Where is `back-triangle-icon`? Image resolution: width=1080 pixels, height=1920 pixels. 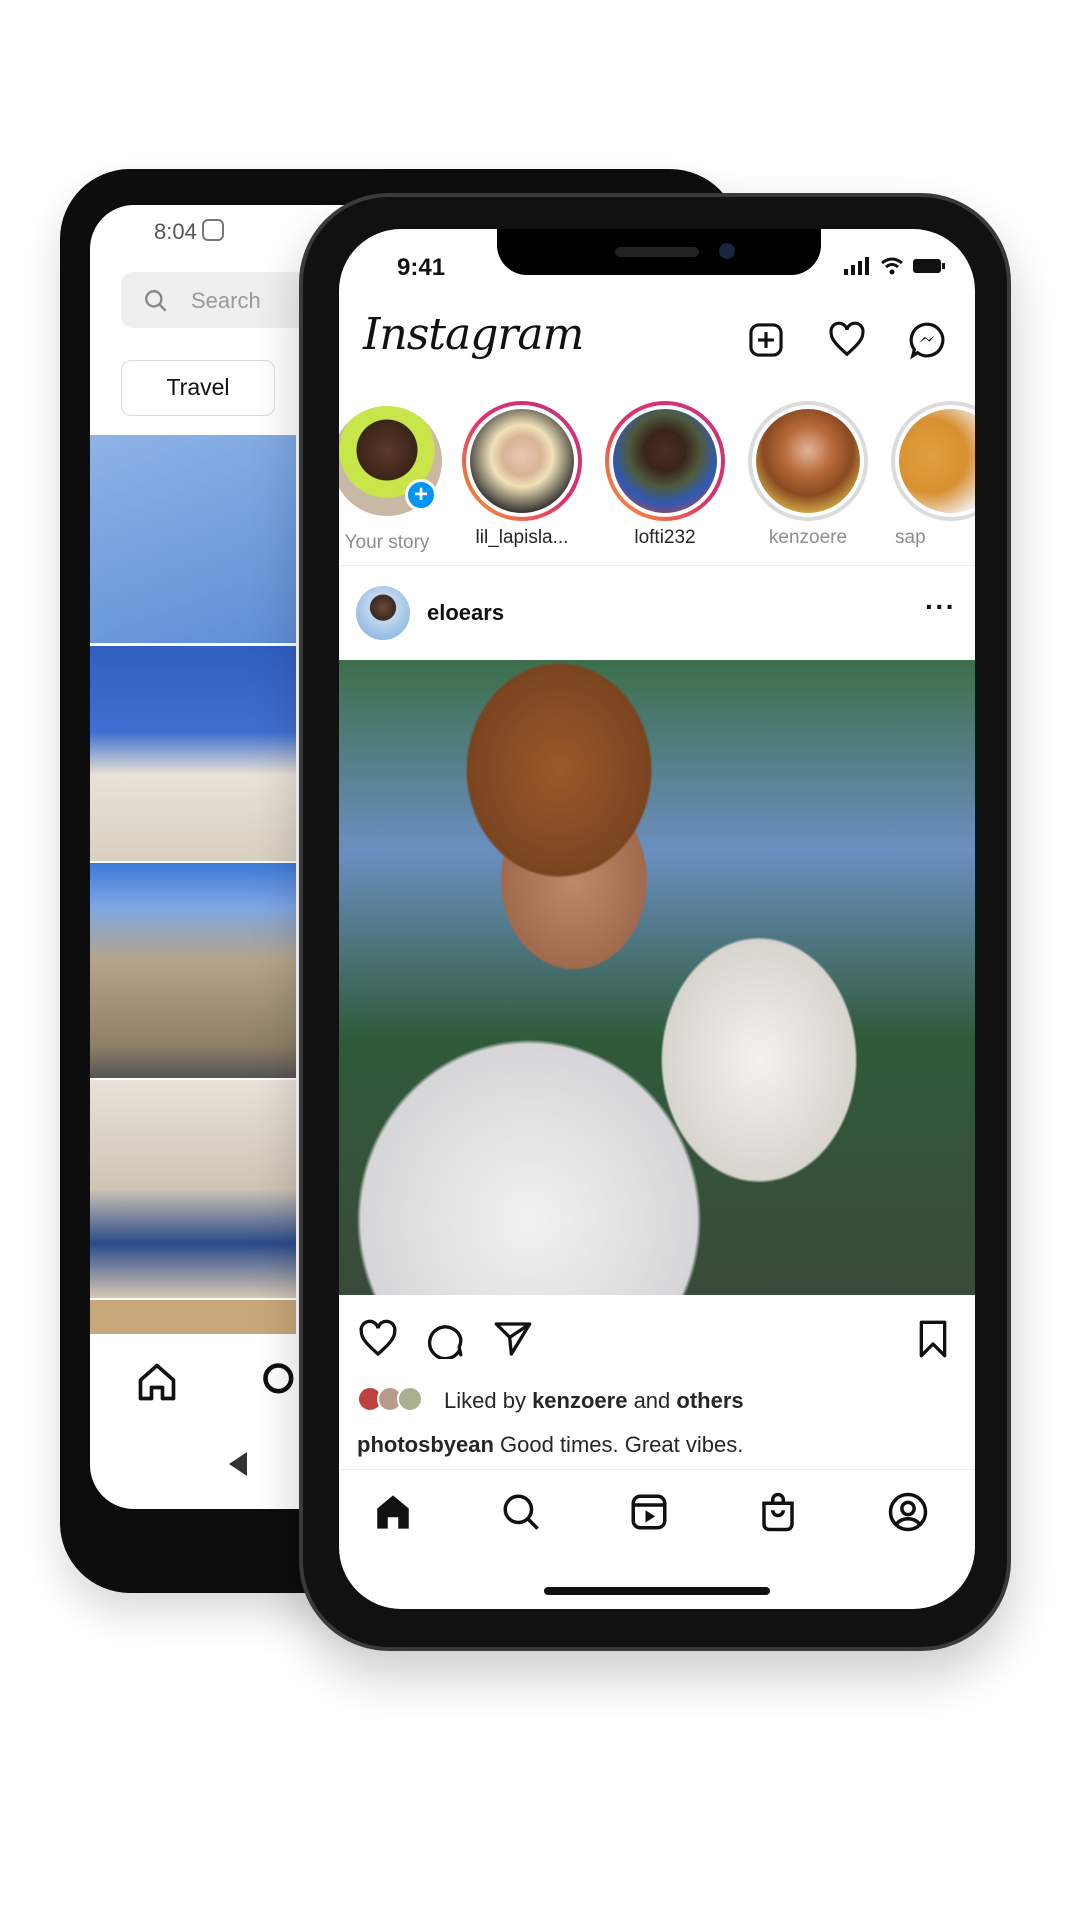
back-triangle-icon is located at coordinates (238, 1464).